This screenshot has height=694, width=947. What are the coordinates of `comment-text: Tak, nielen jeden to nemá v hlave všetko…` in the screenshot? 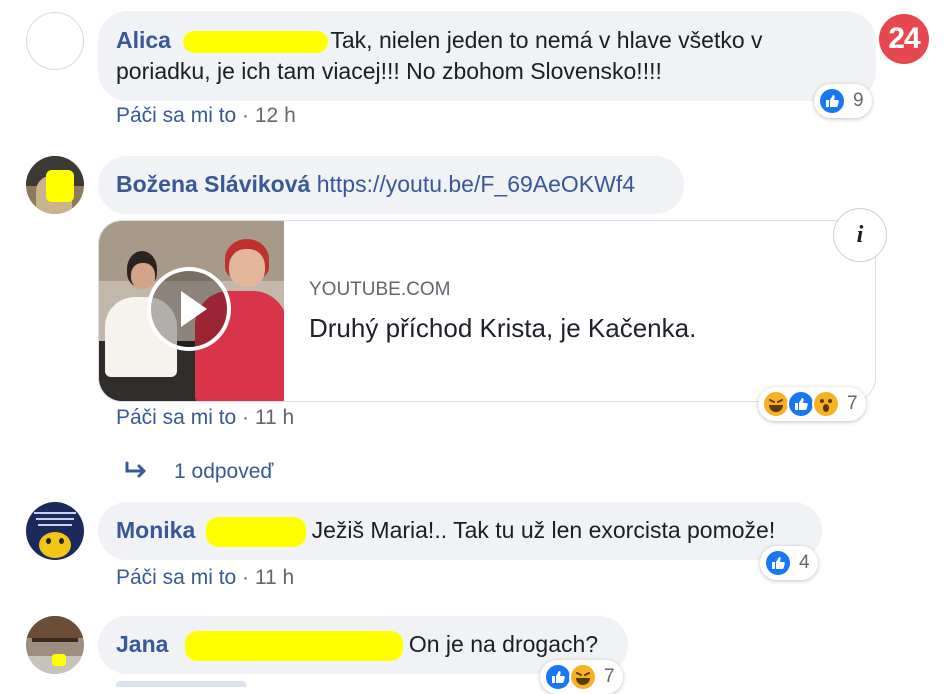 It's located at (546, 40).